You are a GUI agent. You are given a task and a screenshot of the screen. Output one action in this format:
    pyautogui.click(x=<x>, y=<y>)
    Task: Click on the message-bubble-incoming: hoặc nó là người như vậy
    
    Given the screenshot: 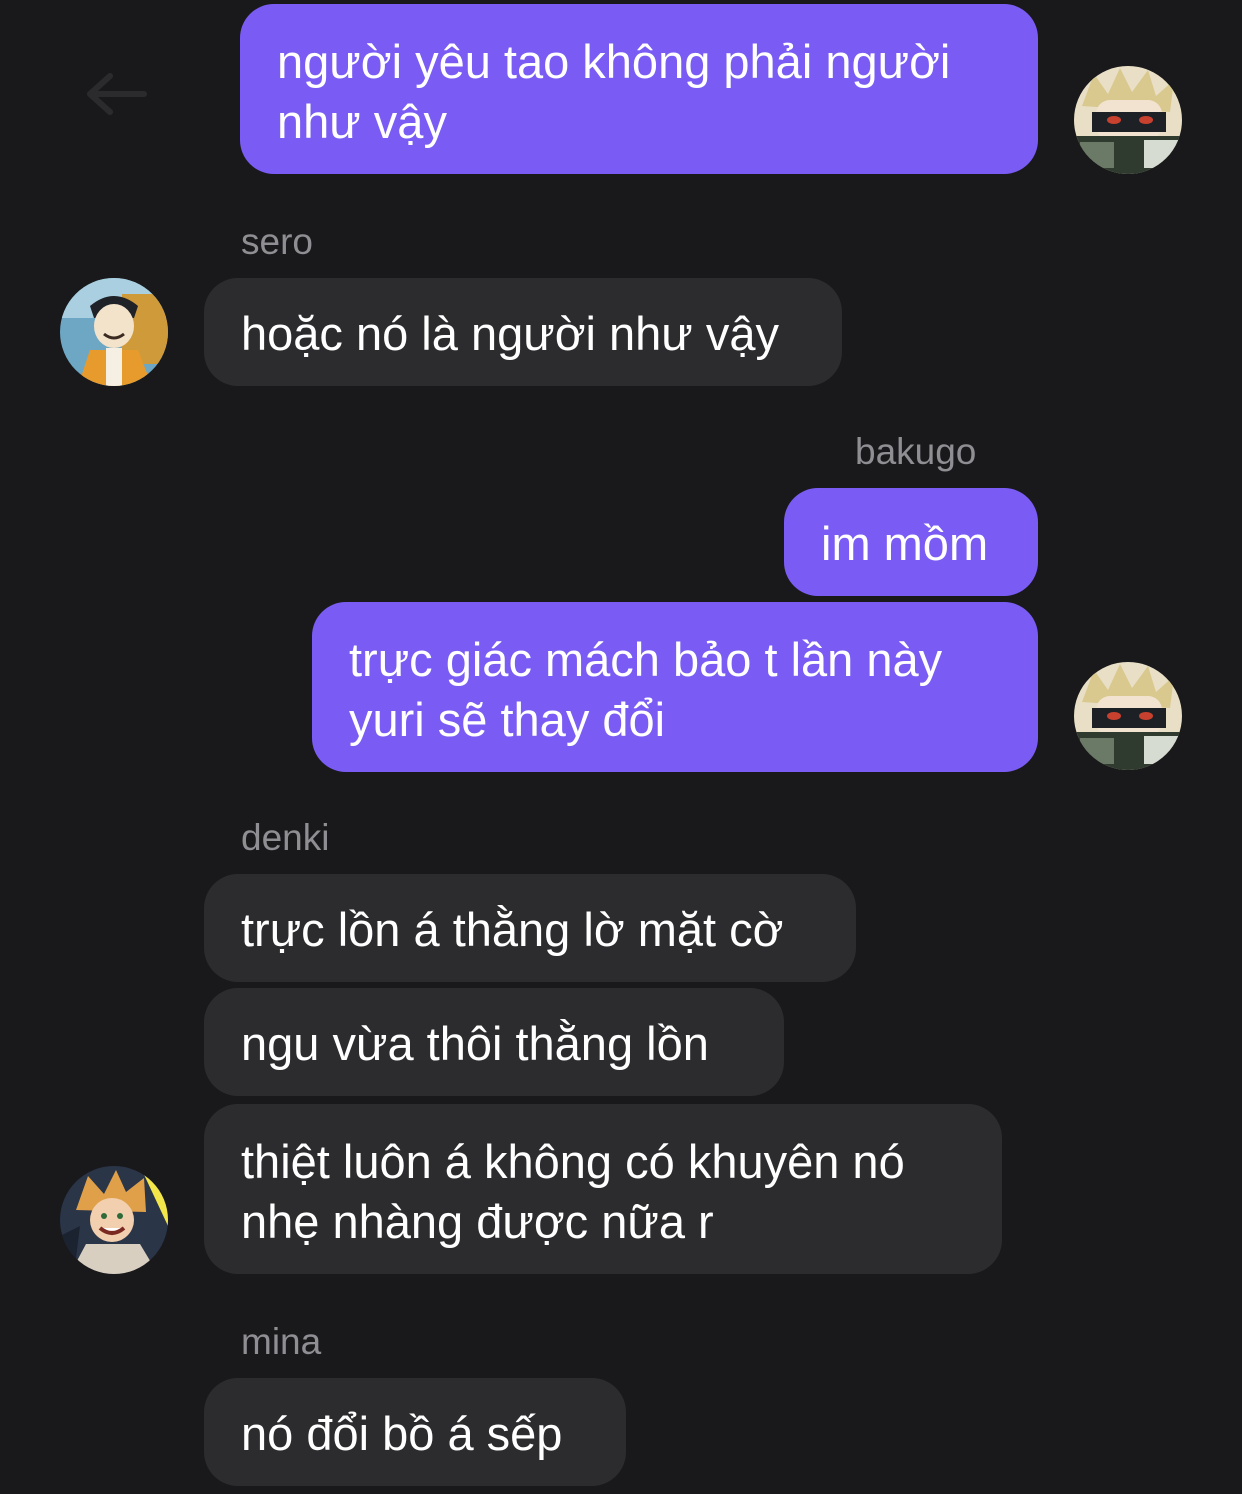 What is the action you would take?
    pyautogui.click(x=523, y=332)
    